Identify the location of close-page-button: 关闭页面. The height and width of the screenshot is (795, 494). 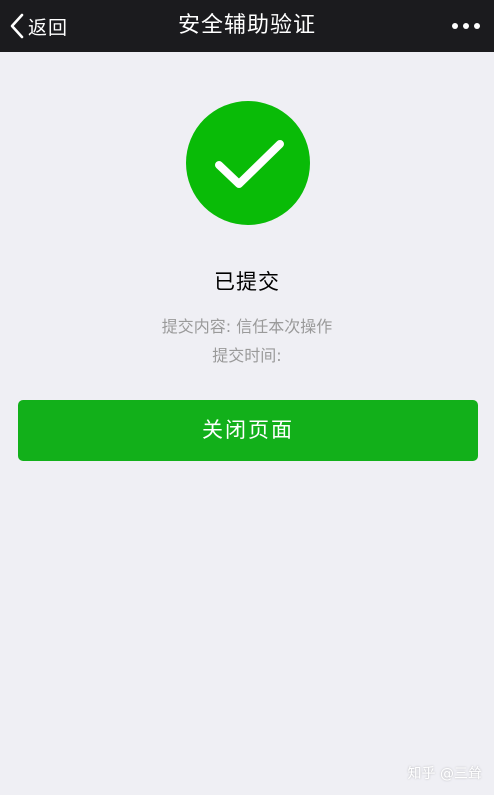
(248, 430).